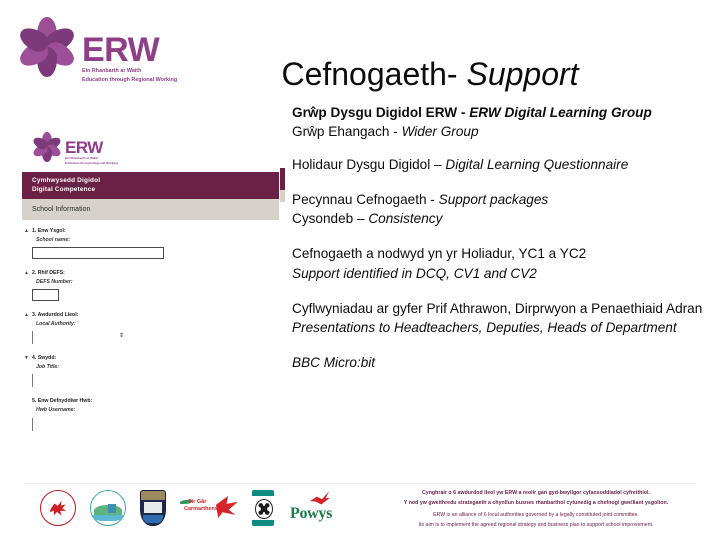  What do you see at coordinates (64, 189) in the screenshot?
I see `screenshot-header-en: Digital Competence` at bounding box center [64, 189].